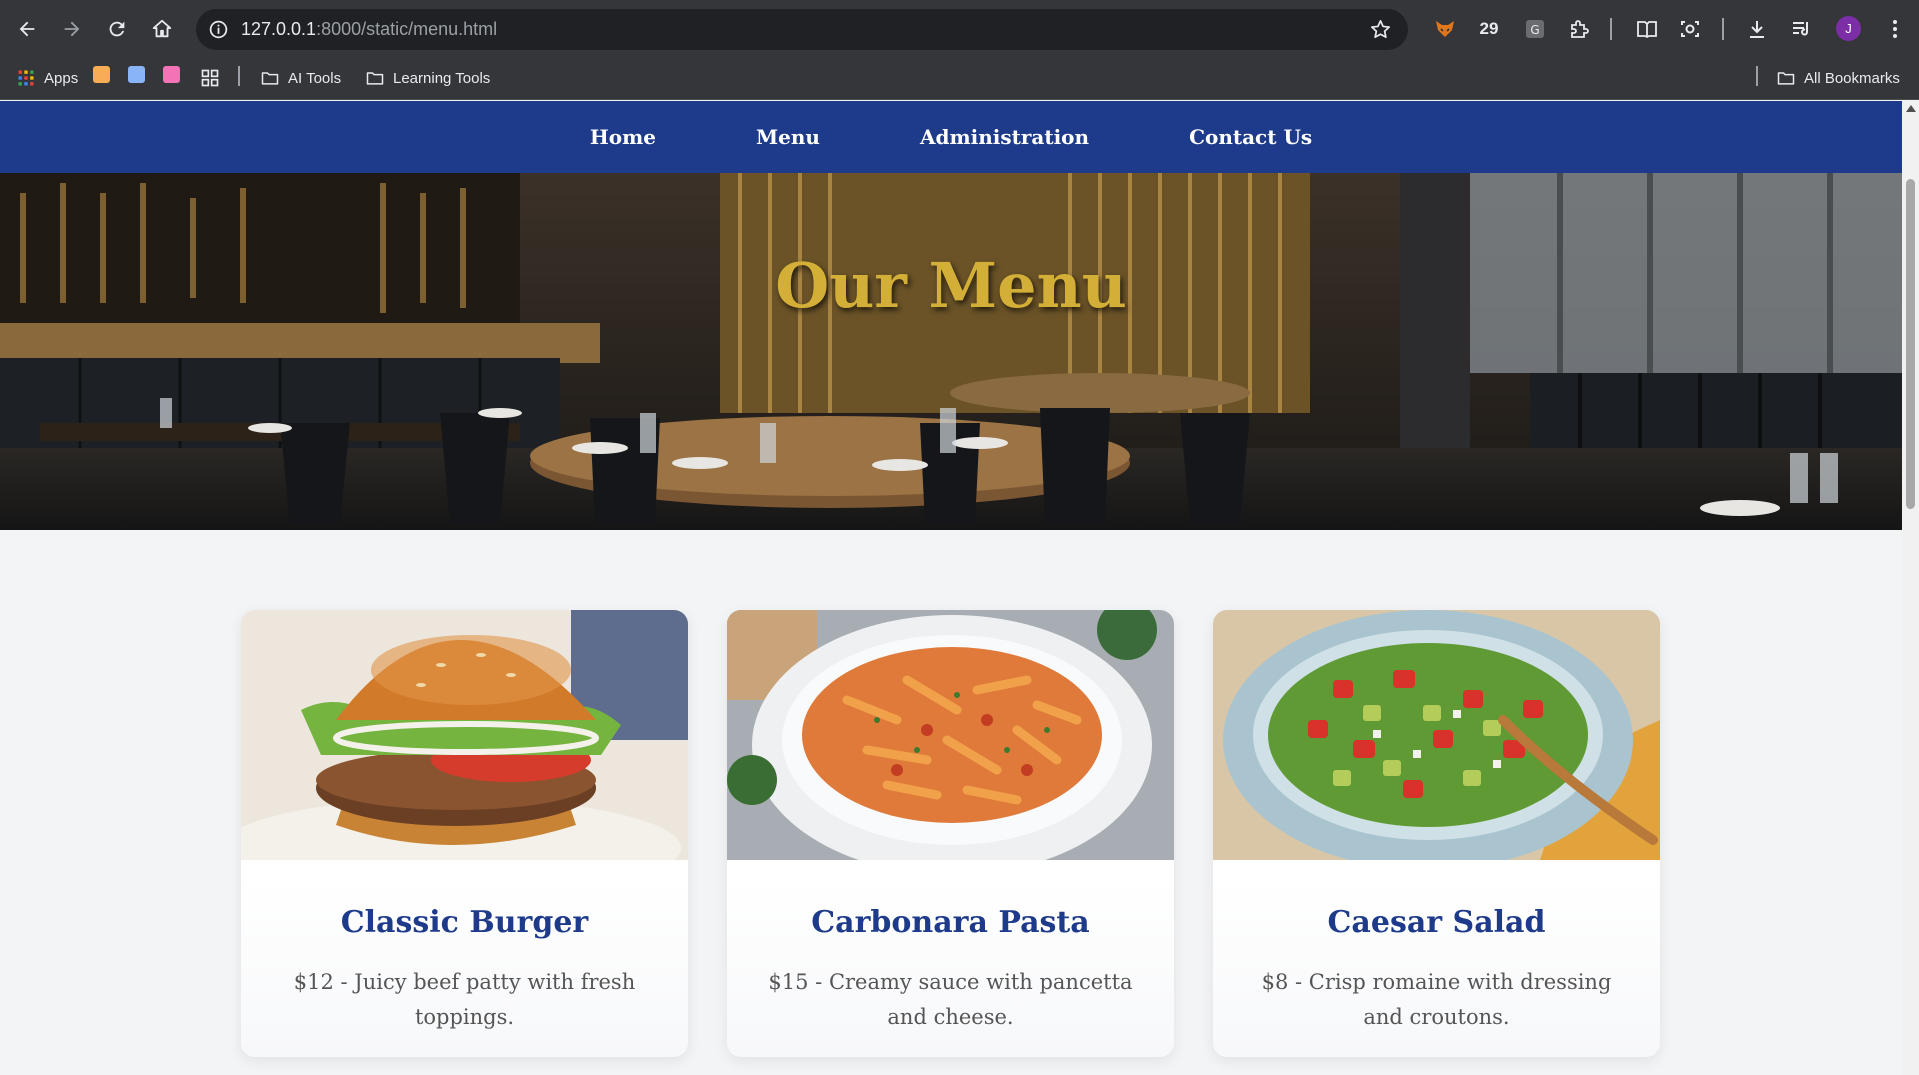  I want to click on media-button, so click(1801, 29).